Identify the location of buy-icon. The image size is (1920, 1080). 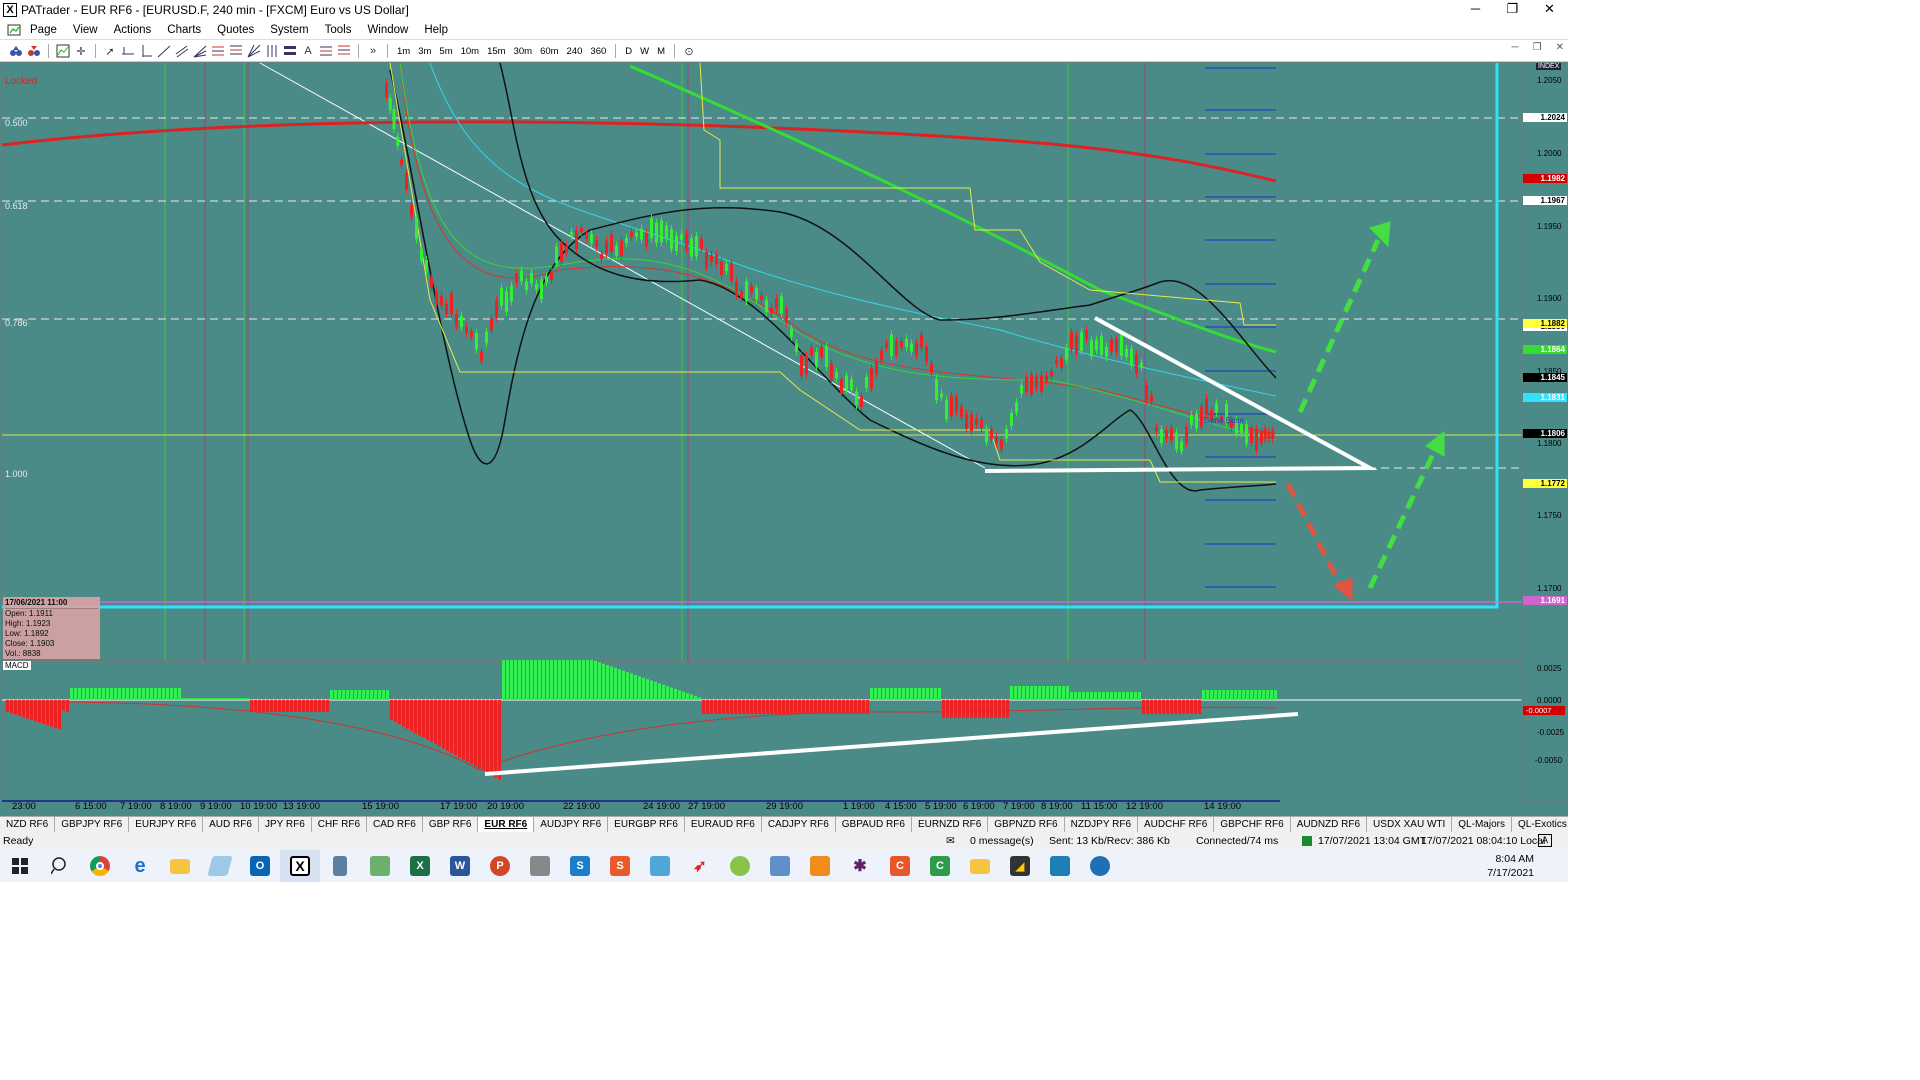
(16, 51).